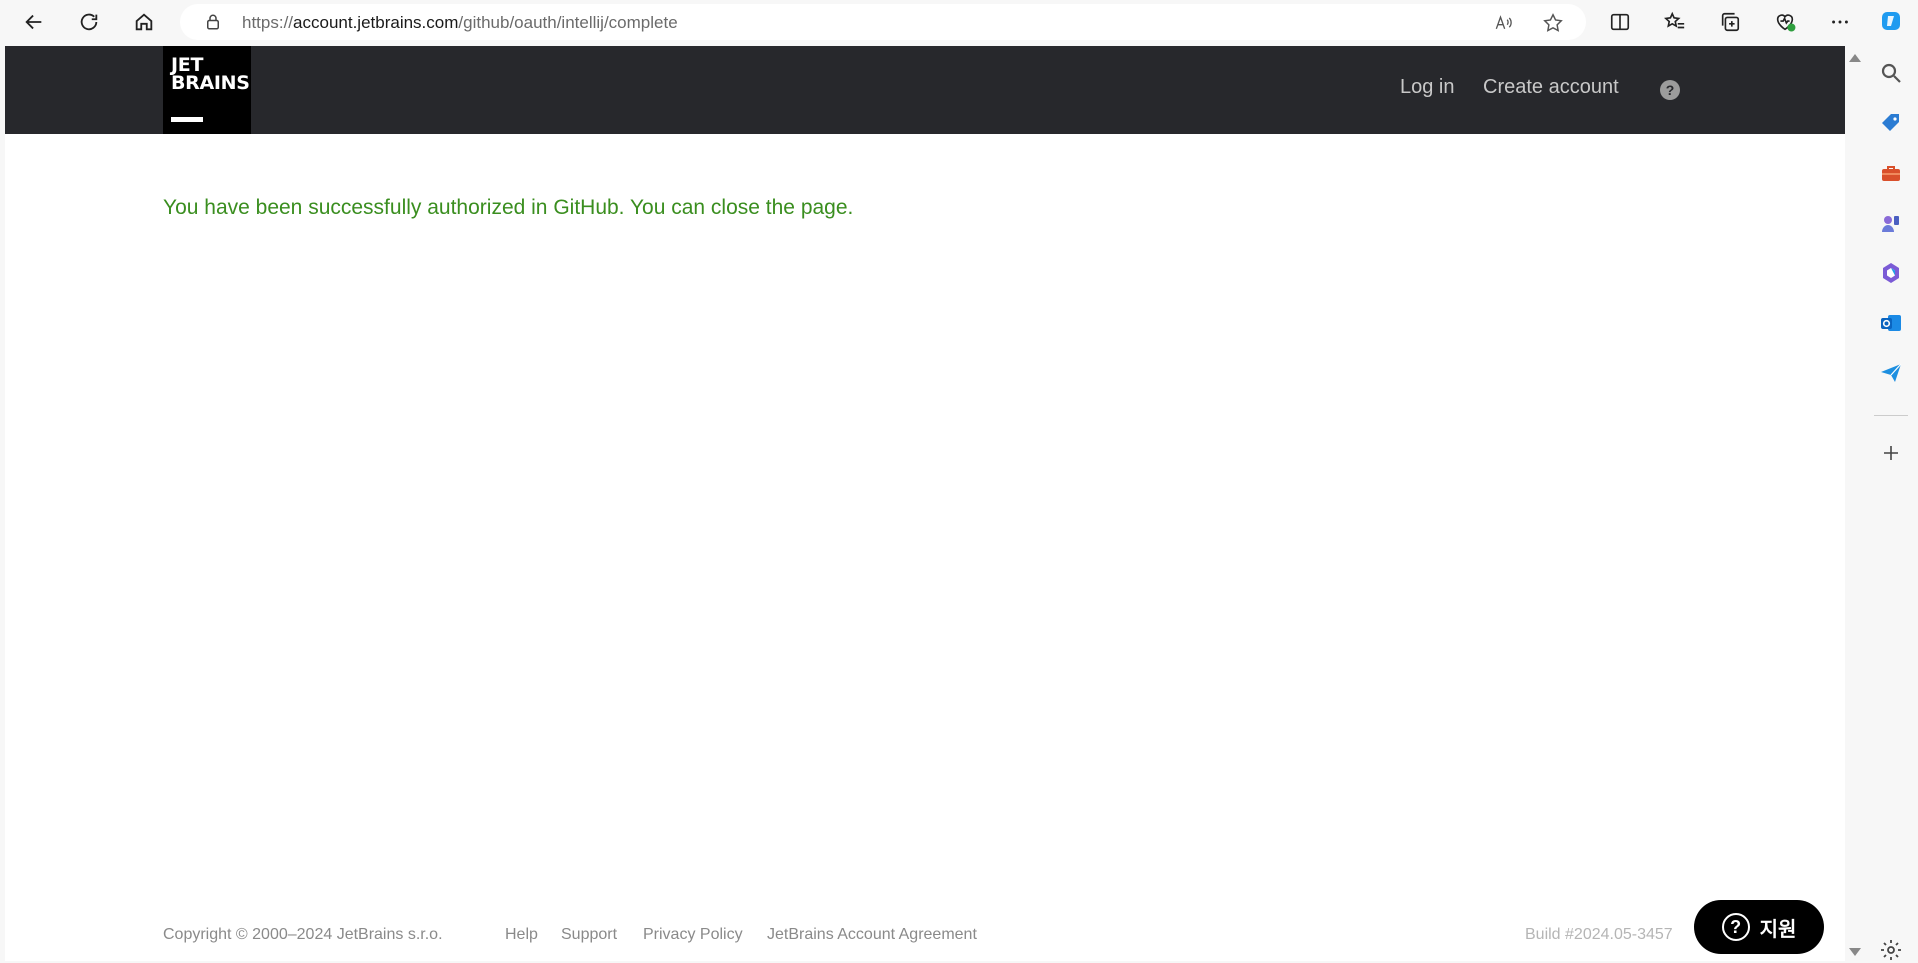  What do you see at coordinates (1891, 373) in the screenshot?
I see `send-plane-icon` at bounding box center [1891, 373].